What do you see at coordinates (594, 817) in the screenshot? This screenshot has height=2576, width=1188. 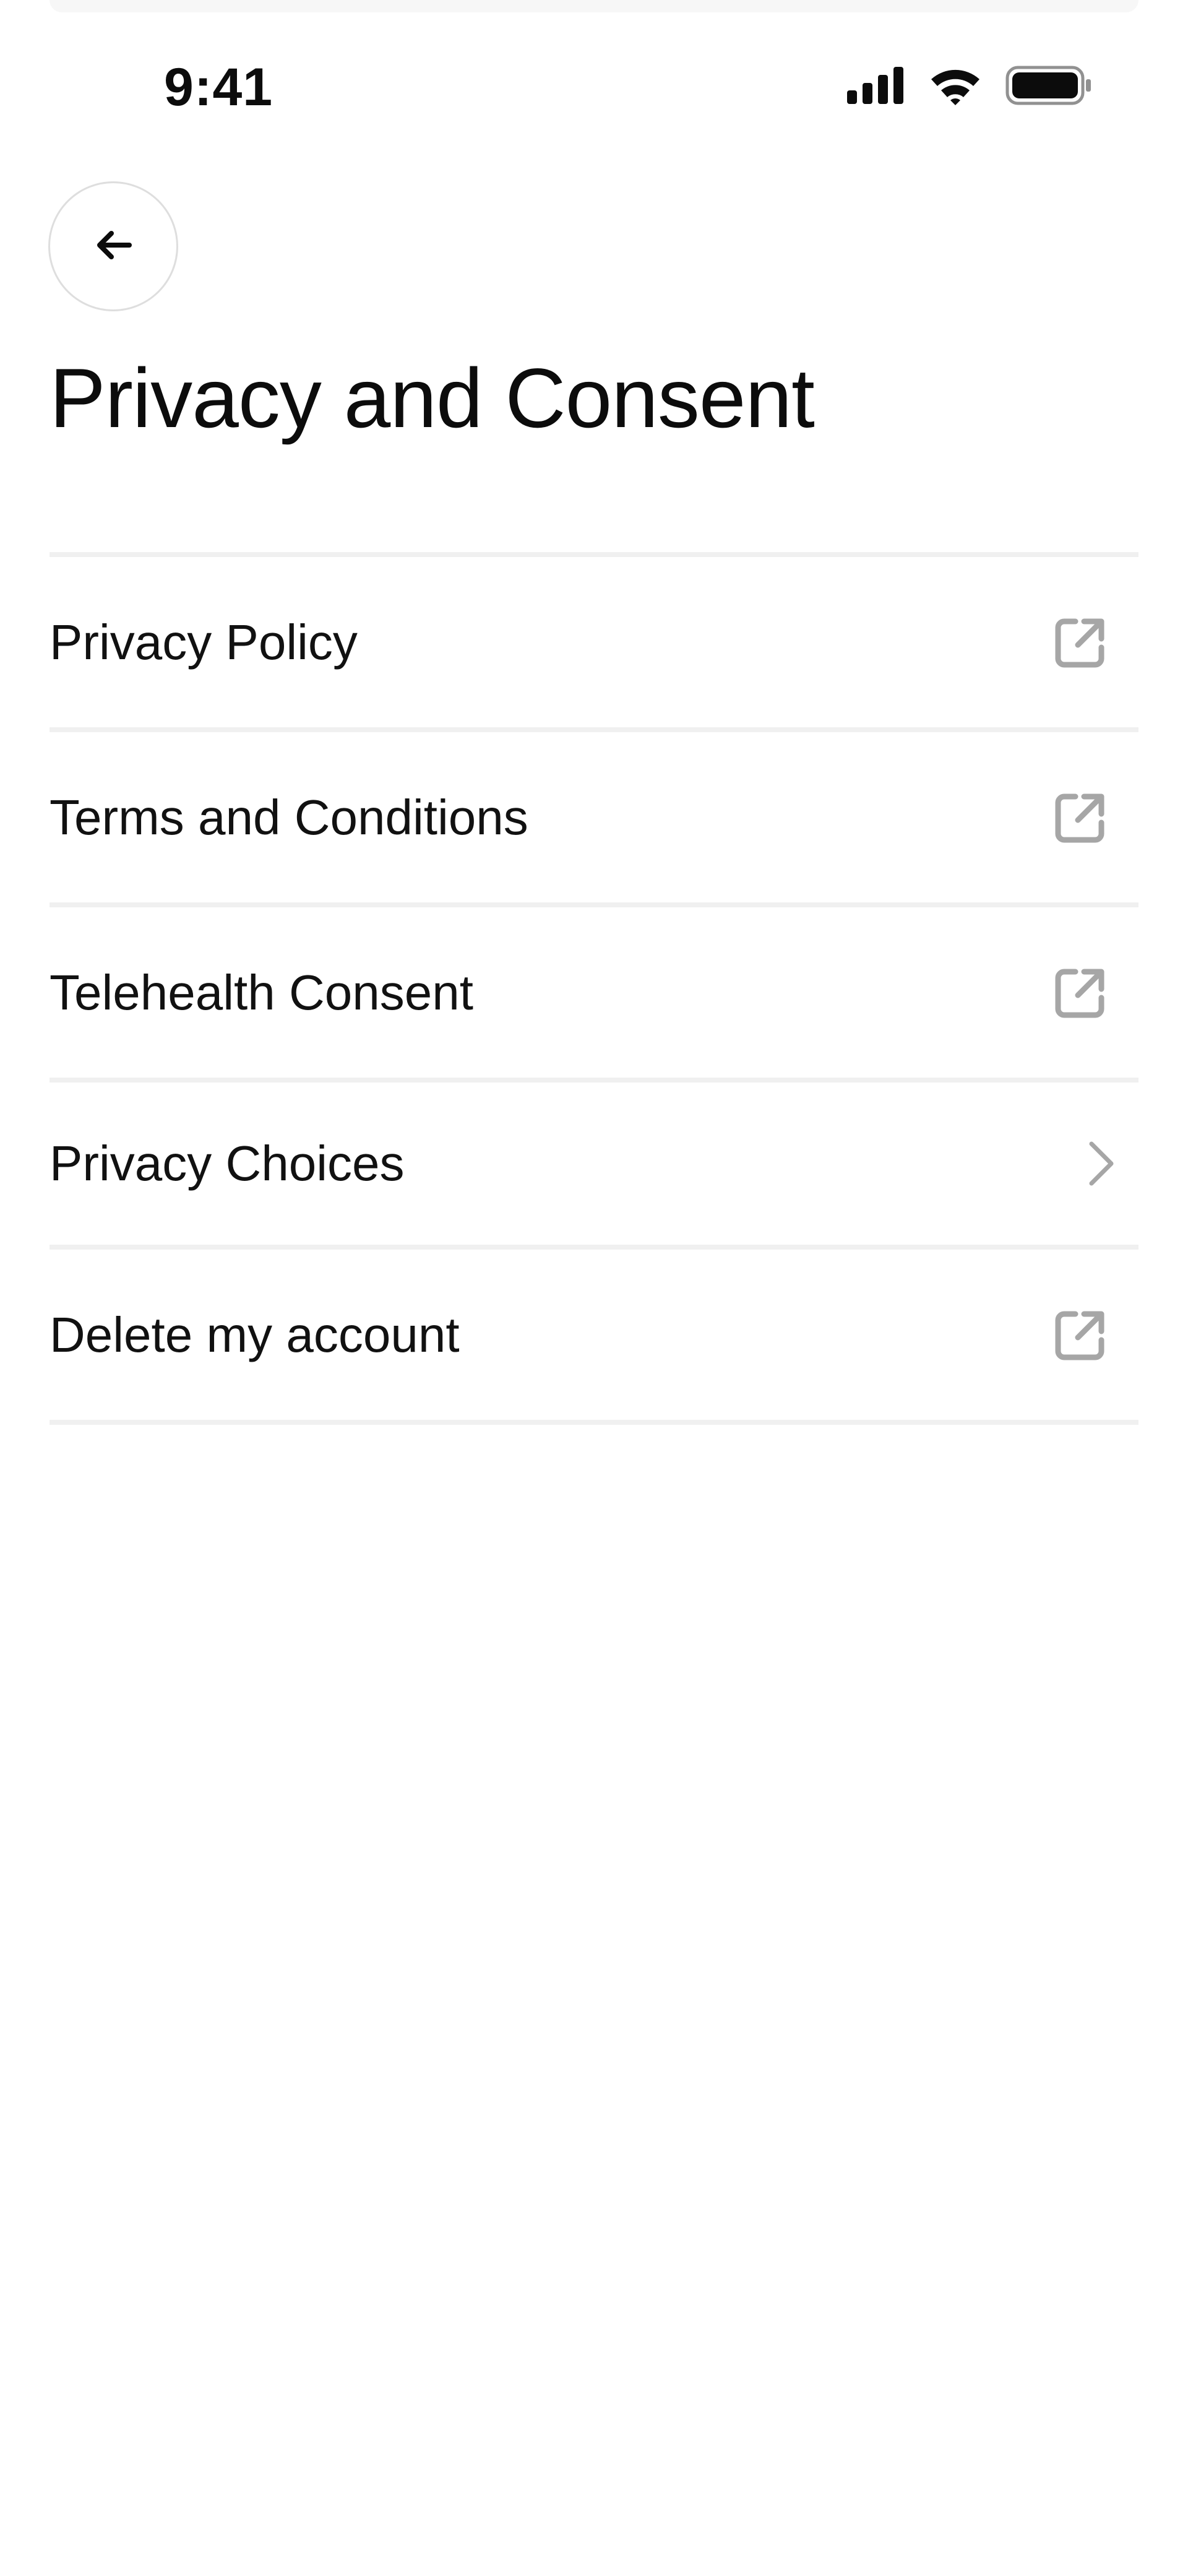 I see `menu-item-terms-and-conditions: Terms and Conditions` at bounding box center [594, 817].